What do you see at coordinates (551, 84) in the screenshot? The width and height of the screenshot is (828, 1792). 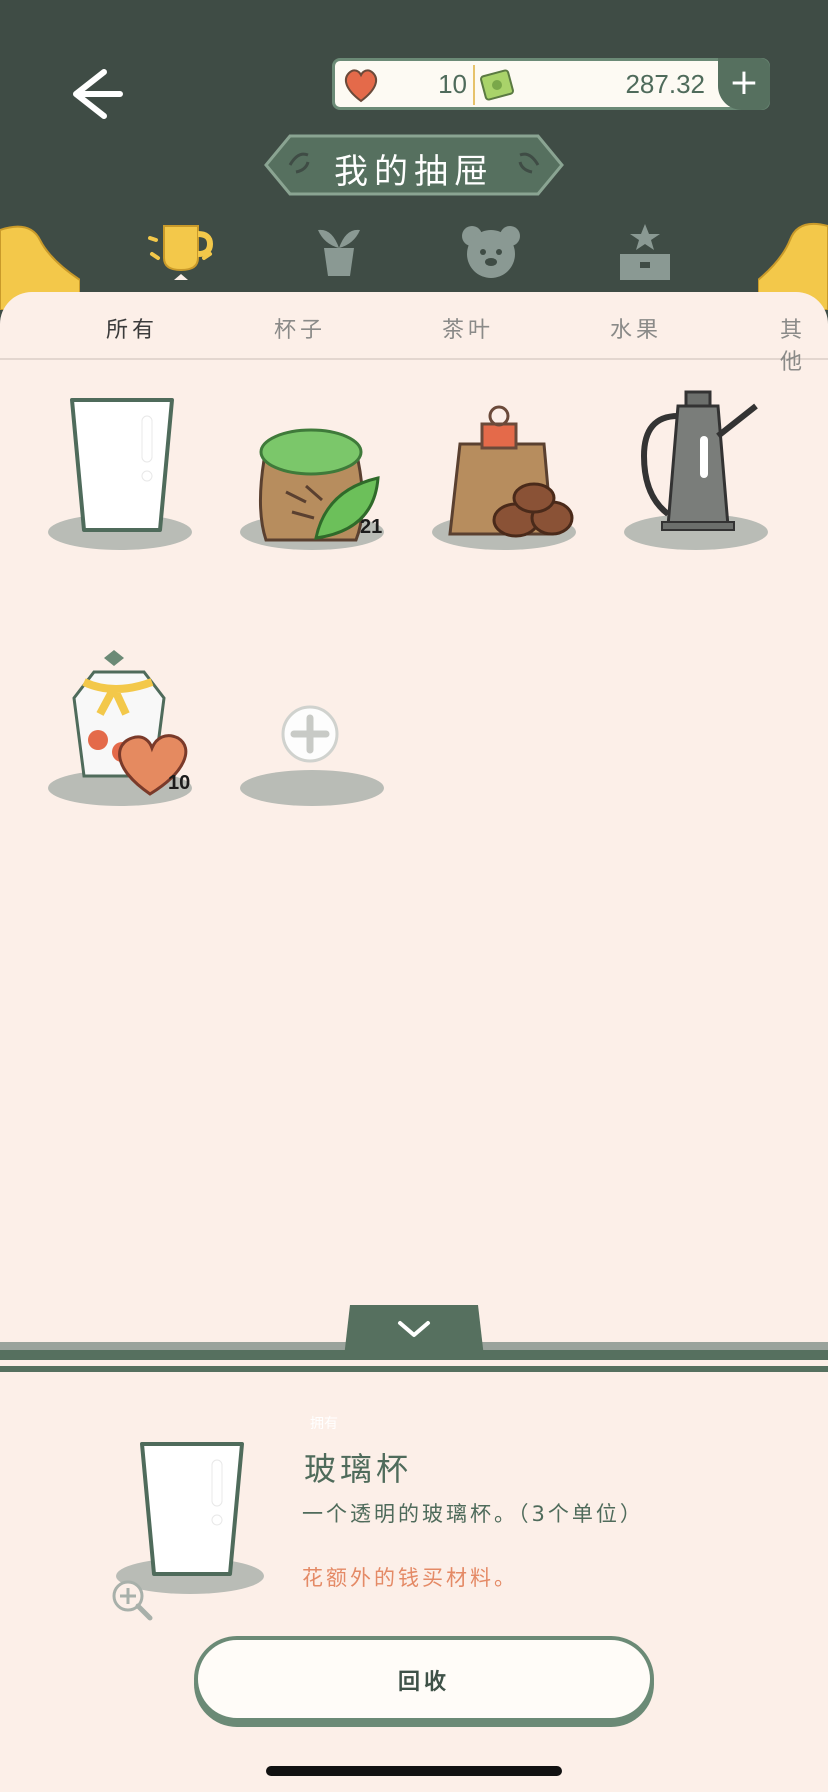 I see `currency-bar: 10 287.32 +` at bounding box center [551, 84].